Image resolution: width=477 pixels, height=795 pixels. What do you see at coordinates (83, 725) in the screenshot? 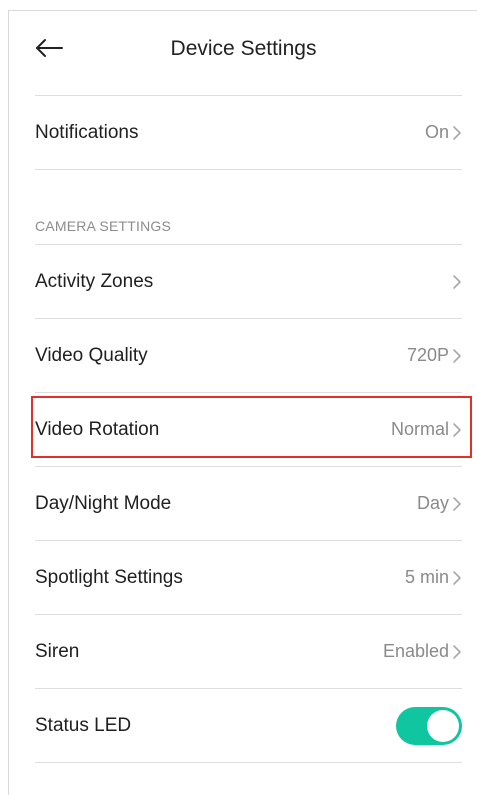
I see `status-led-label: Status LED` at bounding box center [83, 725].